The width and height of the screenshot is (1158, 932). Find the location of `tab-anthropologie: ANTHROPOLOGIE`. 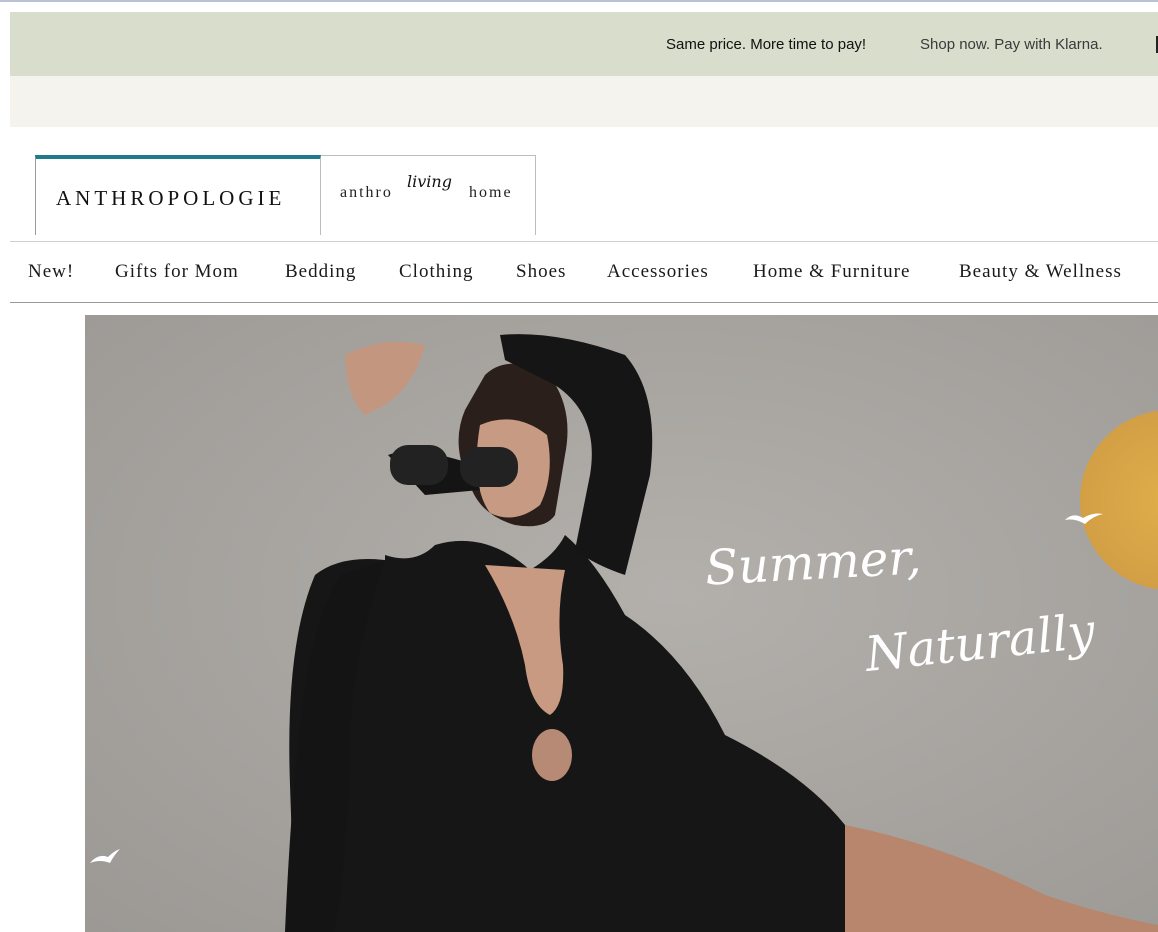

tab-anthropologie: ANTHROPOLOGIE is located at coordinates (178, 195).